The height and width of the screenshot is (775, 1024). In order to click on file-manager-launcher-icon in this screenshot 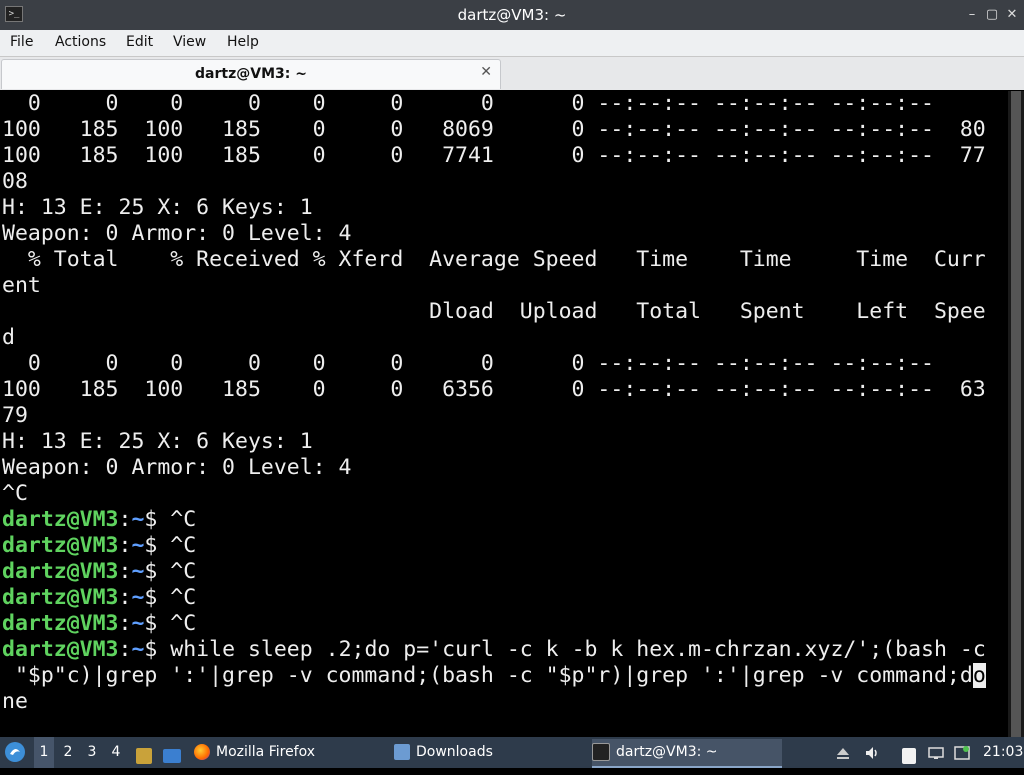, I will do `click(145, 752)`.